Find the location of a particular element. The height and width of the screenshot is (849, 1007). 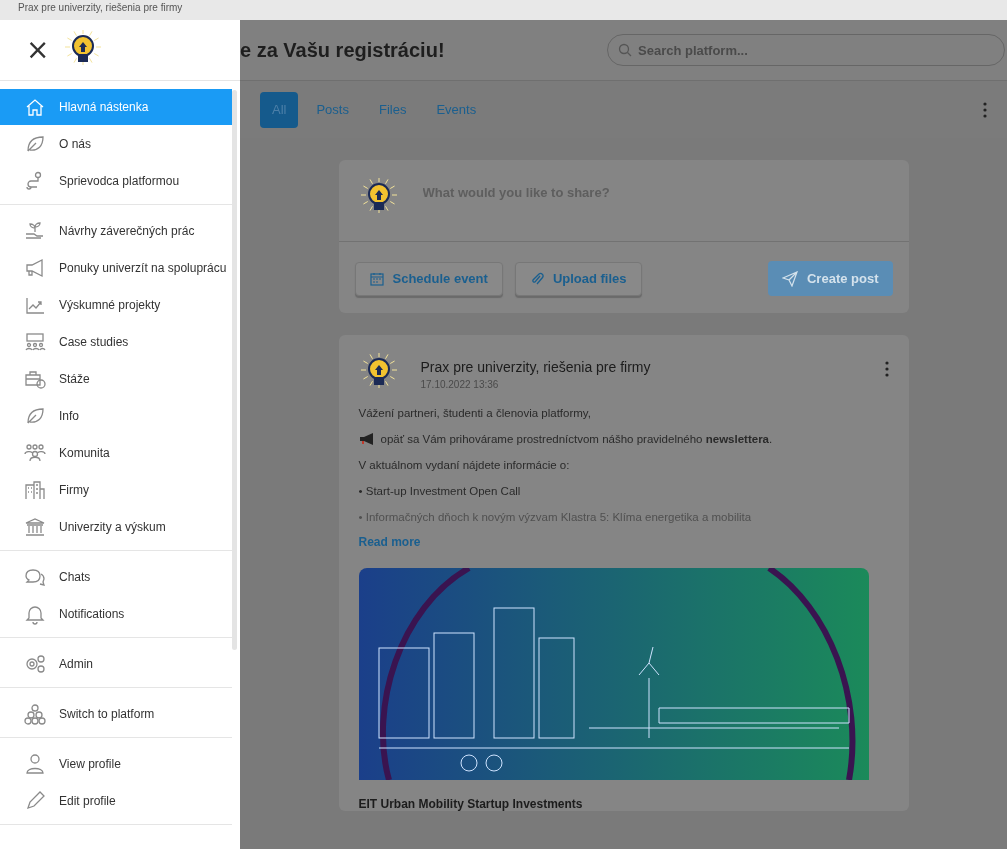

post-author: Prax pre univerzity, riešenia pre firmy is located at coordinates (536, 367).